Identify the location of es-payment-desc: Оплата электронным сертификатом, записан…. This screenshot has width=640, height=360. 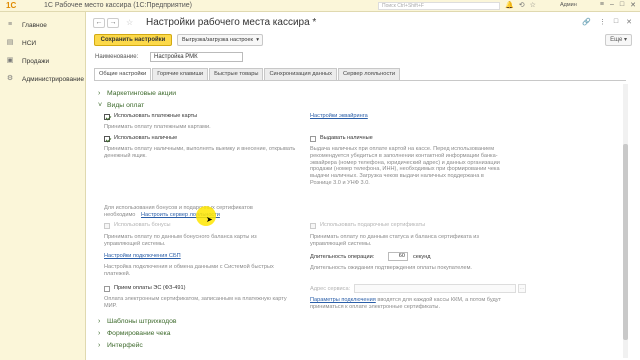
(195, 302).